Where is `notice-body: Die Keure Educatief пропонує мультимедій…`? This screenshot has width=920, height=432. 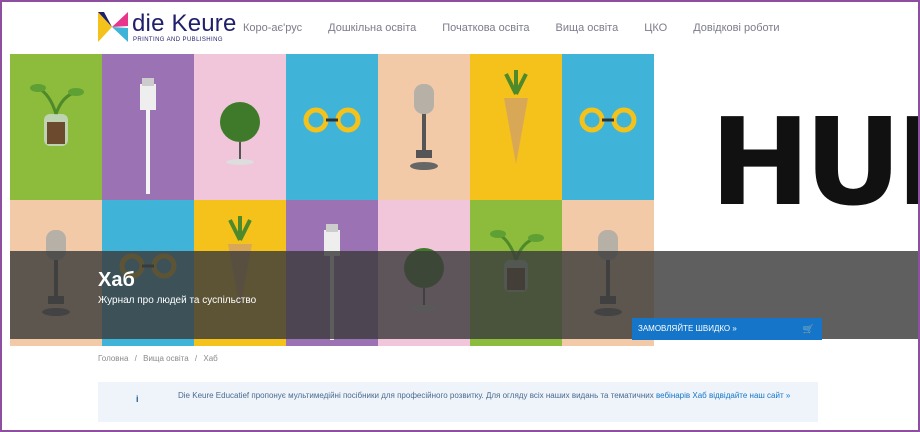 notice-body: Die Keure Educatief пропонує мультимедій… is located at coordinates (416, 395).